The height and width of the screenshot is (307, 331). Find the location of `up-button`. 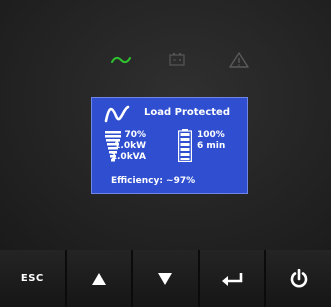

up-button is located at coordinates (99, 278).